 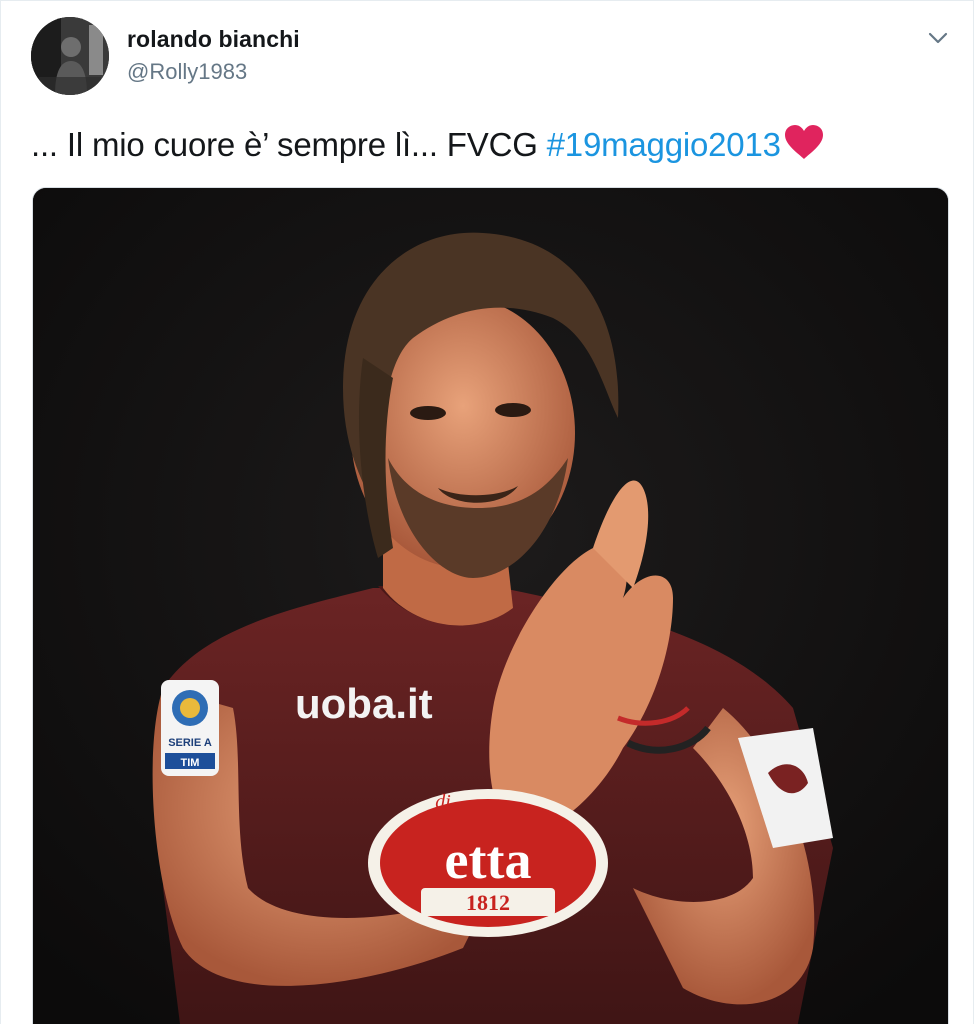 I want to click on shirt-year-text: 1812, so click(x=488, y=902).